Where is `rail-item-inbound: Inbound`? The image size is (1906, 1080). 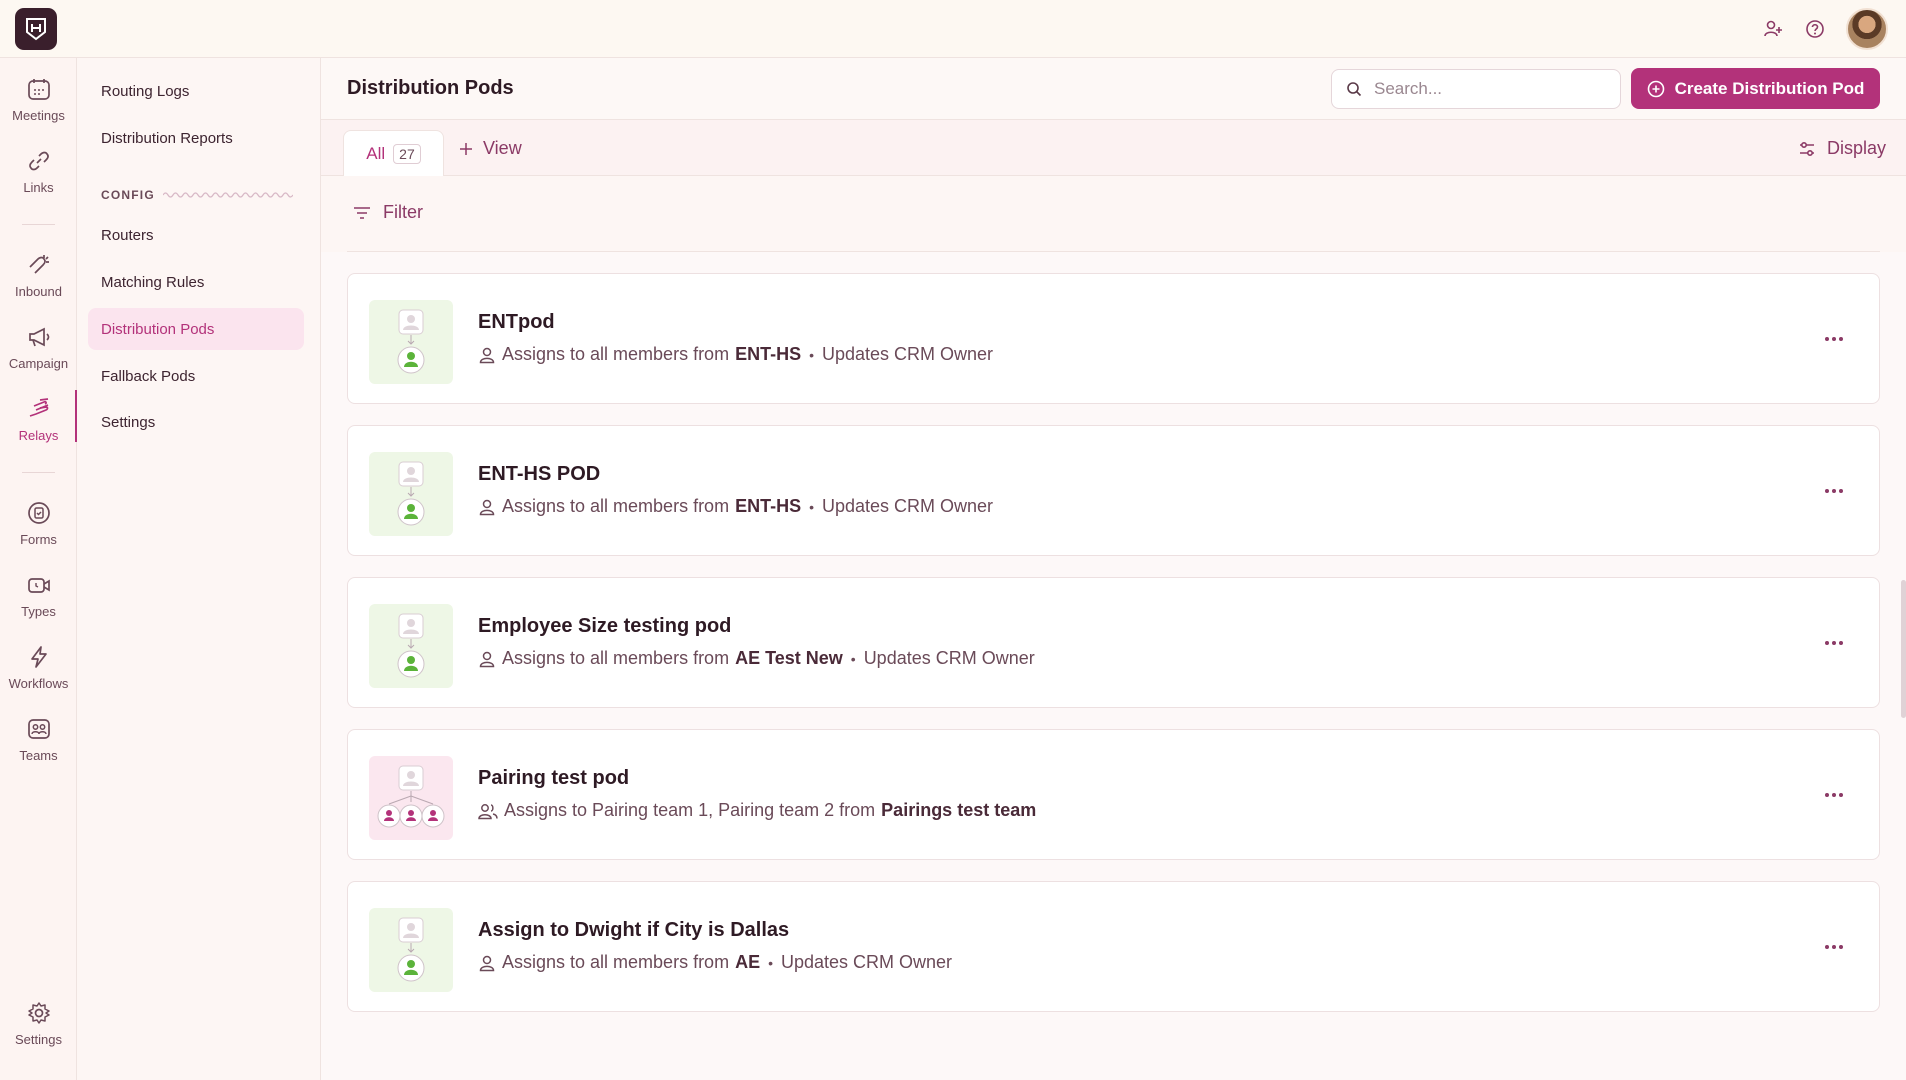
rail-item-inbound: Inbound is located at coordinates (38, 283).